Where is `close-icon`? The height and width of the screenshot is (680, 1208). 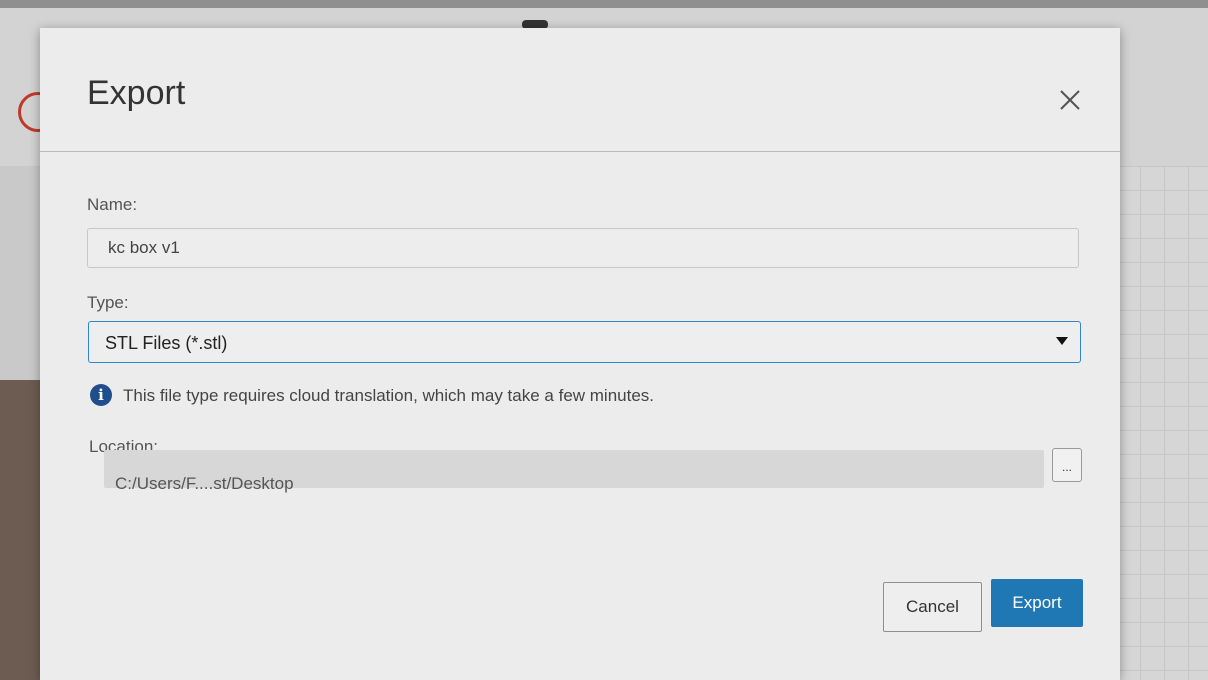
close-icon is located at coordinates (1070, 100).